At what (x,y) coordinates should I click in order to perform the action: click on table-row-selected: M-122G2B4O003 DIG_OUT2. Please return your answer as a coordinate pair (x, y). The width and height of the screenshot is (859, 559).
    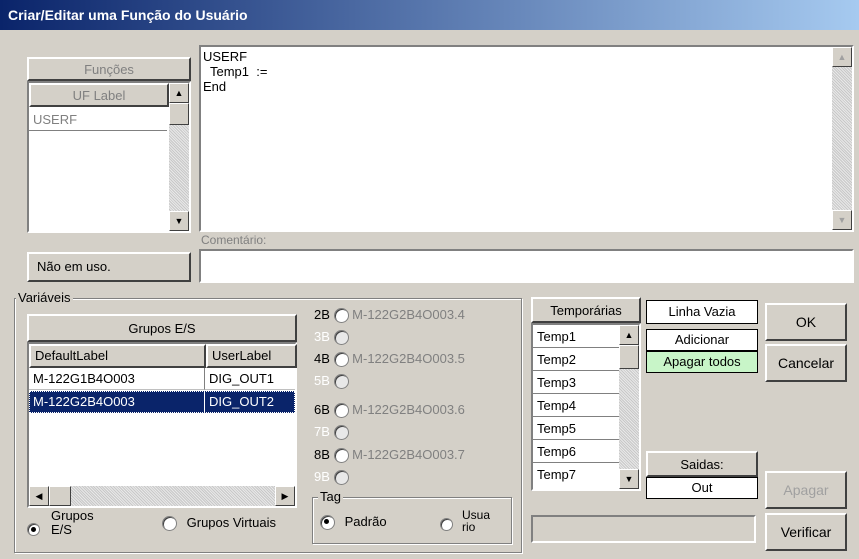
    Looking at the image, I should click on (162, 402).